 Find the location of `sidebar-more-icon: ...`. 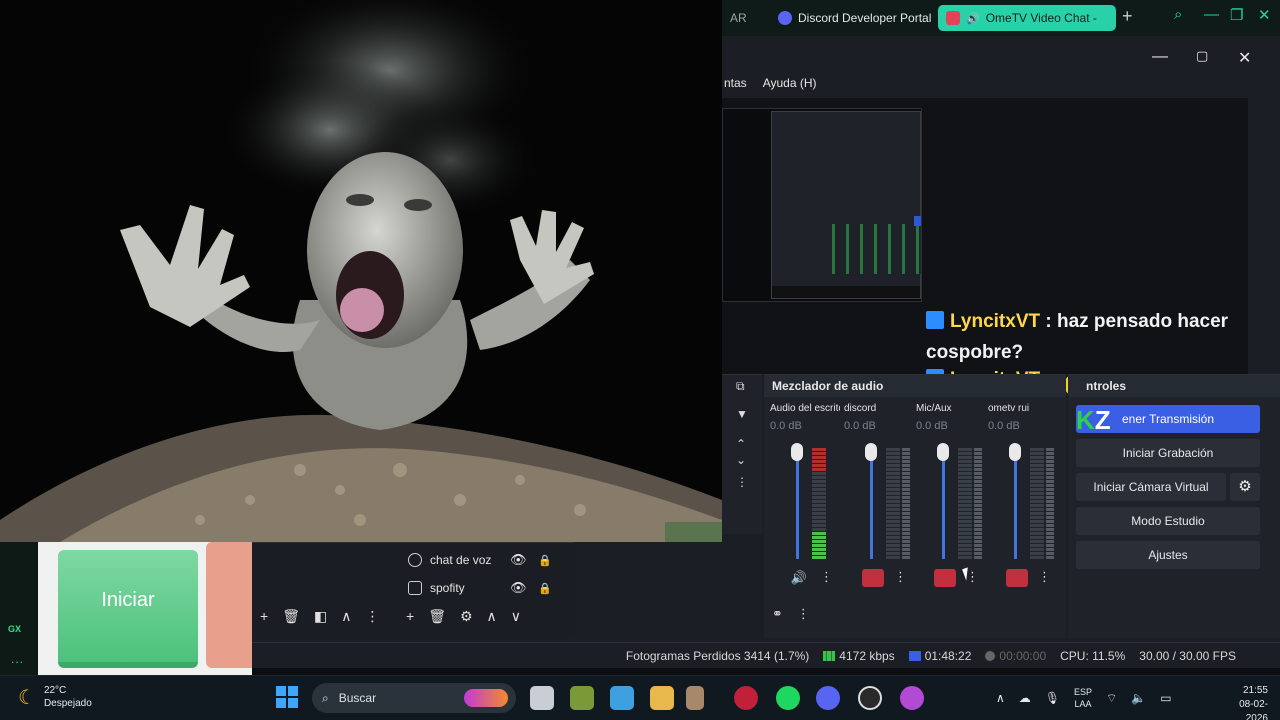

sidebar-more-icon: ... is located at coordinates (17, 659).